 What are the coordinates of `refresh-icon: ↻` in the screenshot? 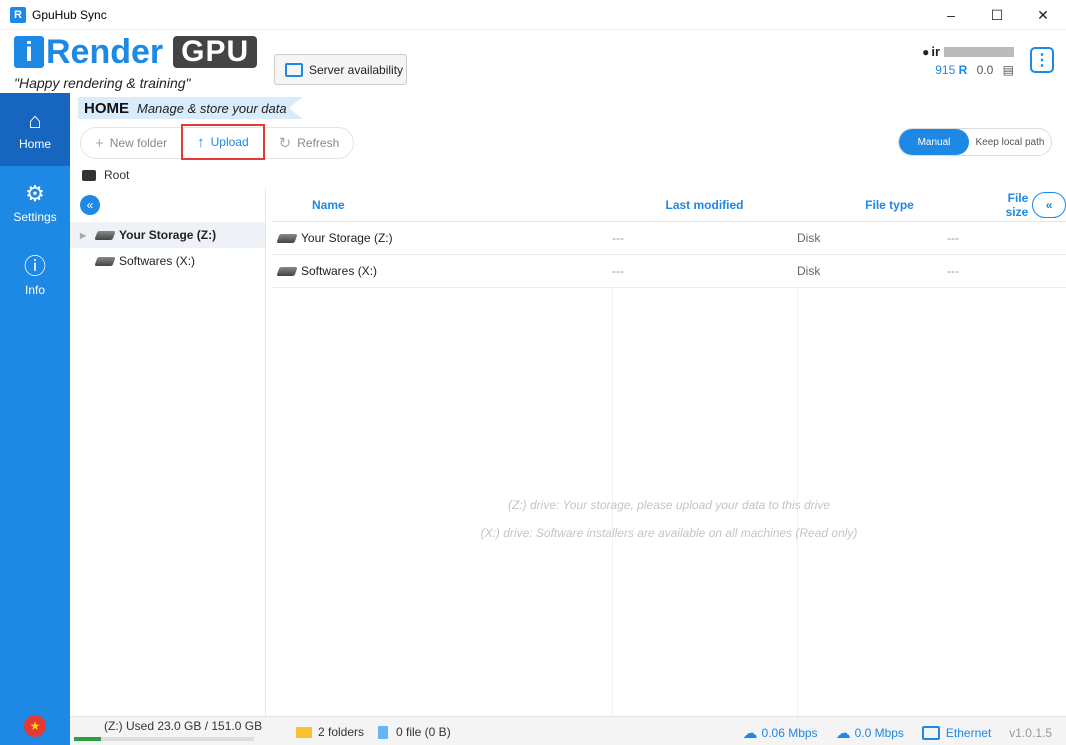 It's located at (285, 143).